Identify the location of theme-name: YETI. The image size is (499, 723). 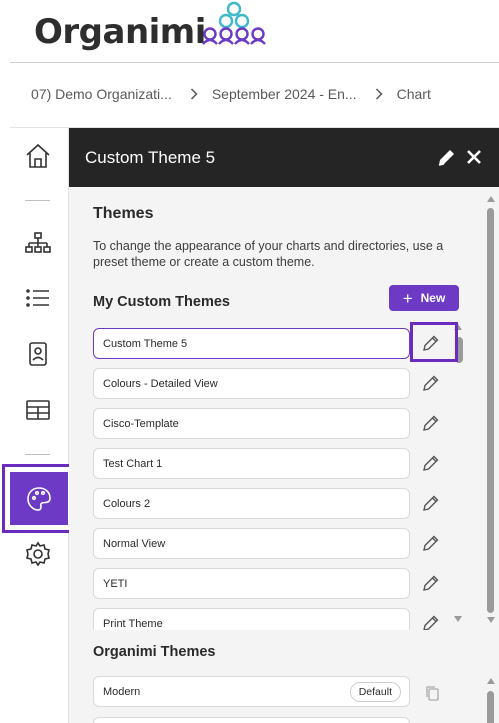
(115, 583).